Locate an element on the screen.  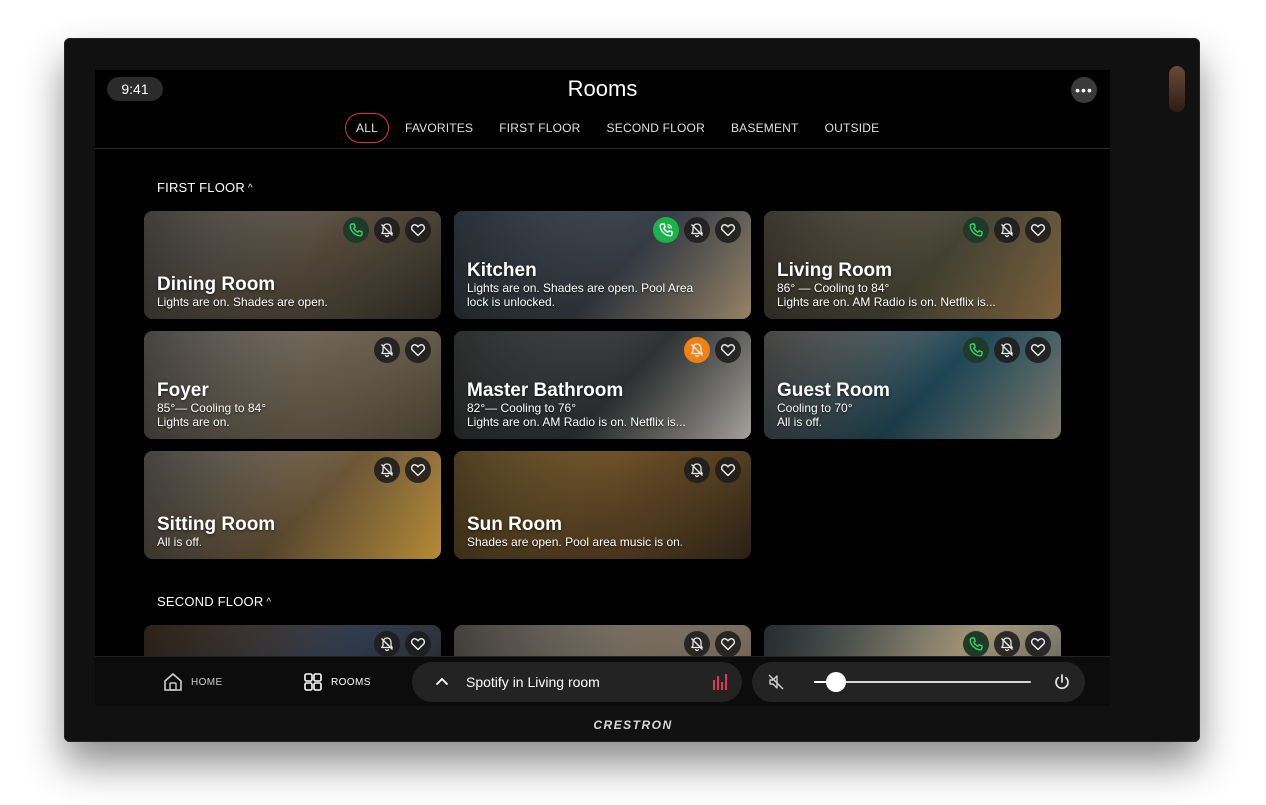
section-title: SECOND FLOOR ^ is located at coordinates (214, 601).